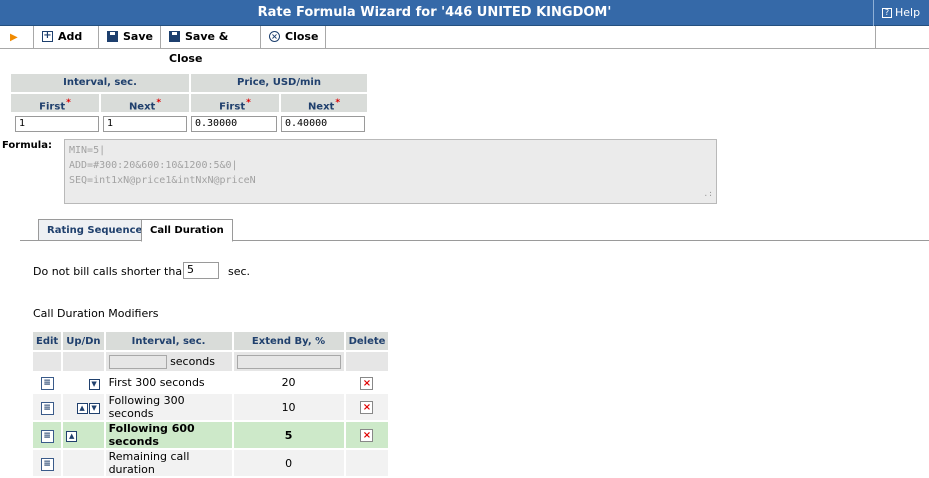 The image size is (929, 478). I want to click on price-first-header: First*, so click(235, 103).